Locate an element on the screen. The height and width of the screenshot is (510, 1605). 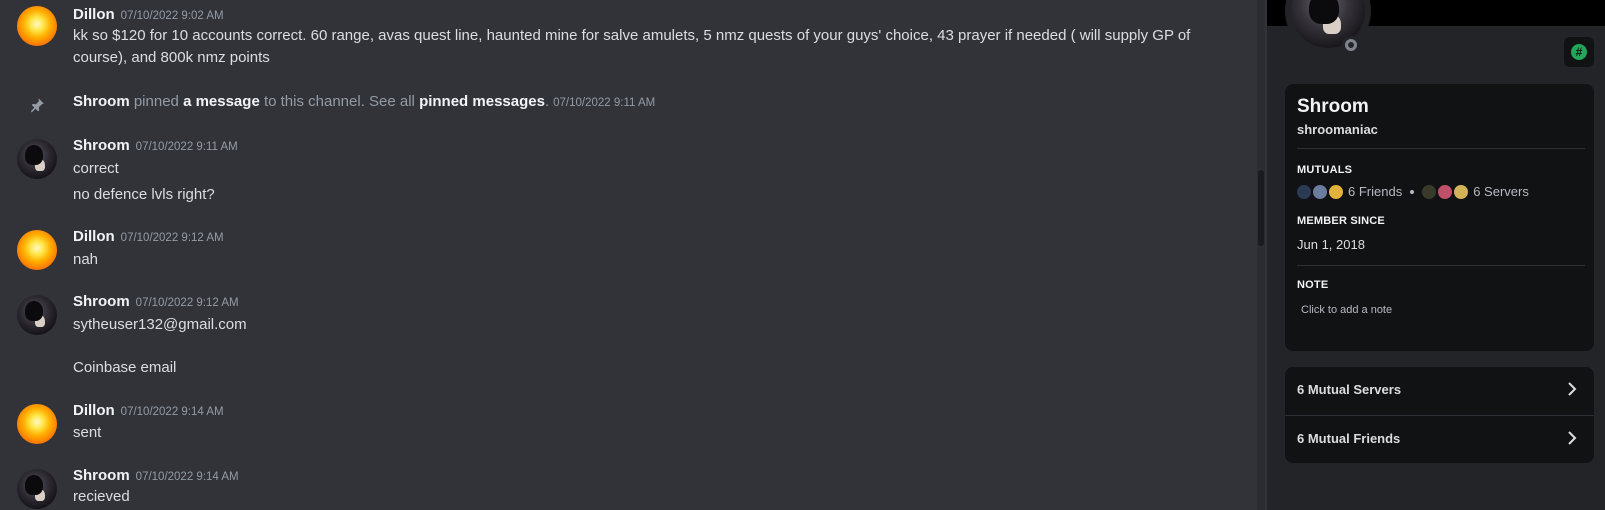
message-header: Shroom 07/10/2022 9:11 AM is located at coordinates (155, 146).